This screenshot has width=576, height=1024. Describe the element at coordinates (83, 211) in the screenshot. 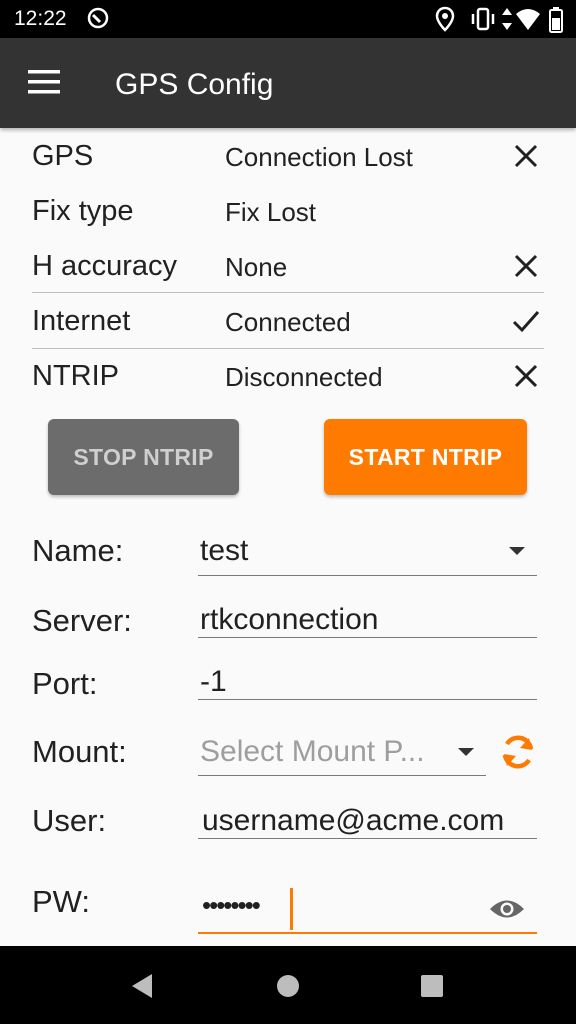

I see `status-label: Fix type` at that location.